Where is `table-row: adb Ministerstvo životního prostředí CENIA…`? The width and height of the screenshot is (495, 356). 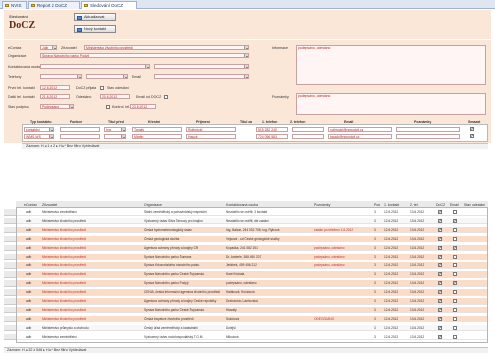
table-row: adb Ministerstvo životního prostředí CENIA… is located at coordinates (252, 292).